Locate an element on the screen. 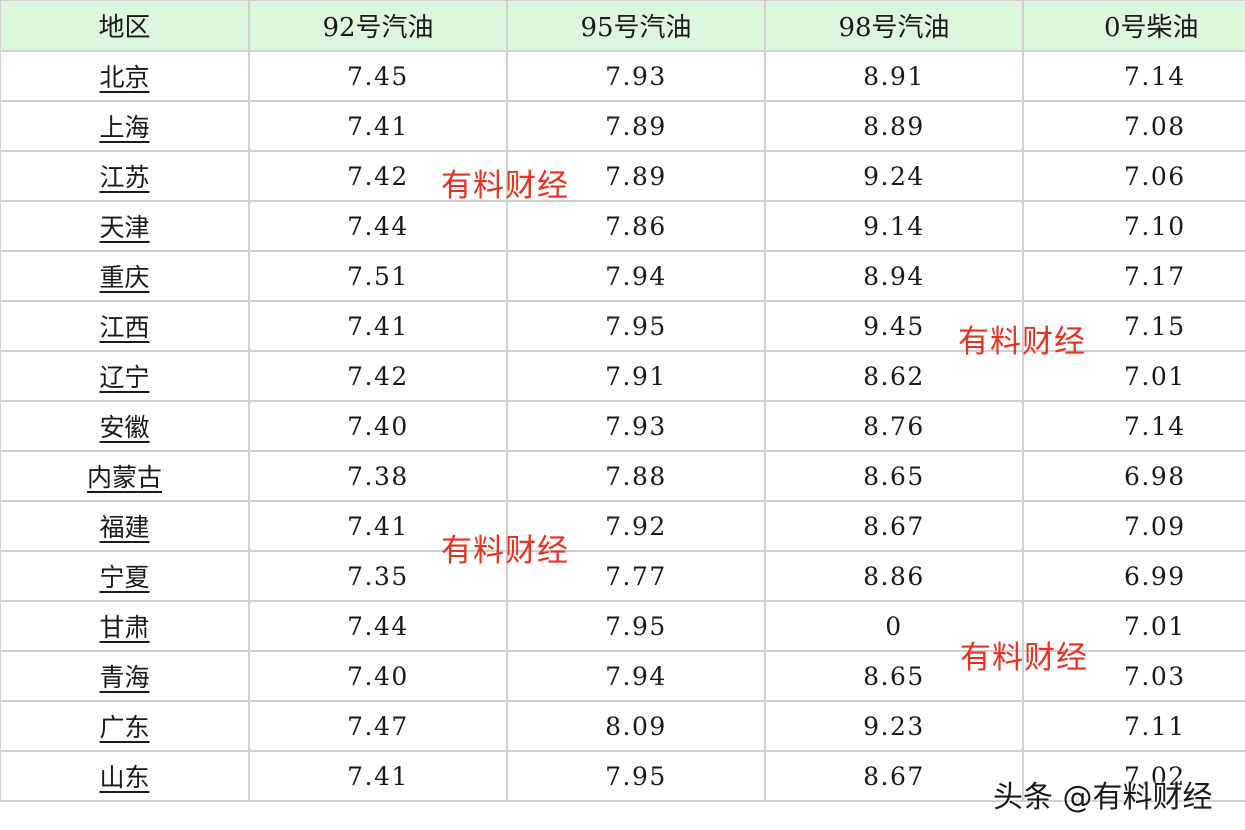  price-92-cell: 7.42 is located at coordinates (378, 176).